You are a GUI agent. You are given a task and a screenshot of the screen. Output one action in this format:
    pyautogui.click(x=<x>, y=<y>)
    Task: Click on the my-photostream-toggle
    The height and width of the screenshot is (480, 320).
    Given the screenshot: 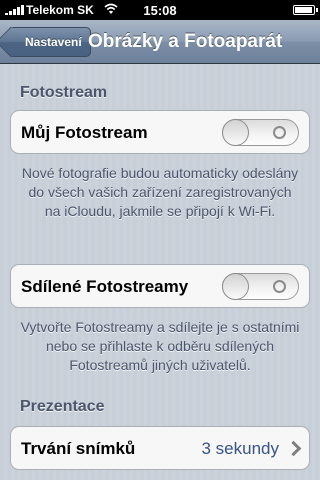 What is the action you would take?
    pyautogui.click(x=260, y=132)
    